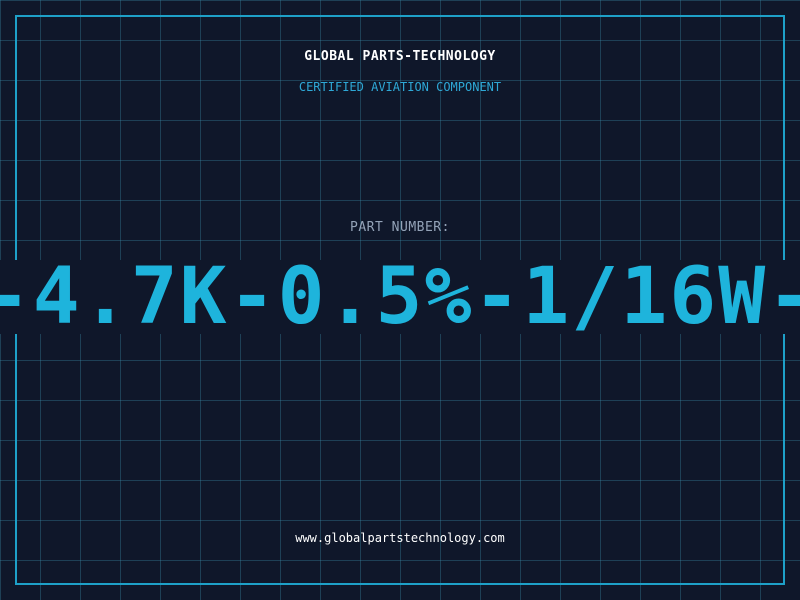 This screenshot has width=800, height=600. What do you see at coordinates (400, 56) in the screenshot?
I see `company-name: GLOBAL PARTS-TECHNOLOGY` at bounding box center [400, 56].